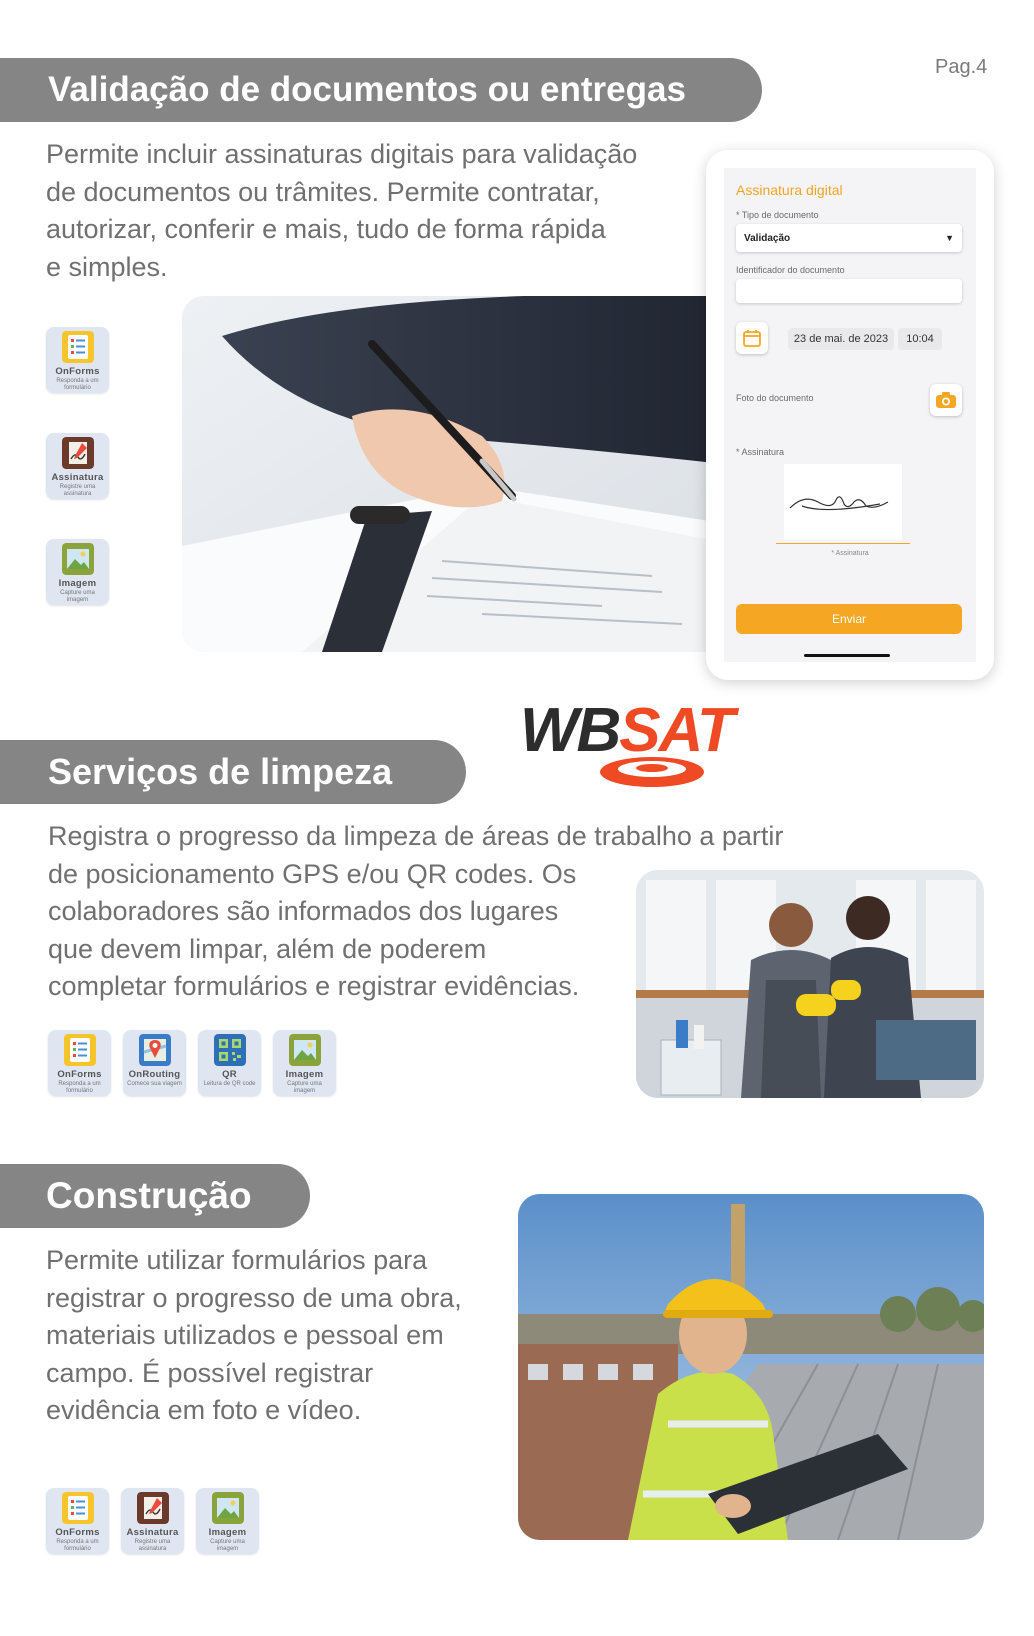  I want to click on map-pin-icon, so click(154, 1050).